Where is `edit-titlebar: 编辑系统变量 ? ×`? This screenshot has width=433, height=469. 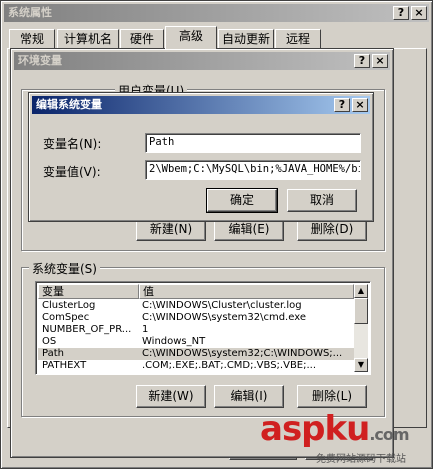 edit-titlebar: 编辑系统变量 ? × is located at coordinates (201, 105).